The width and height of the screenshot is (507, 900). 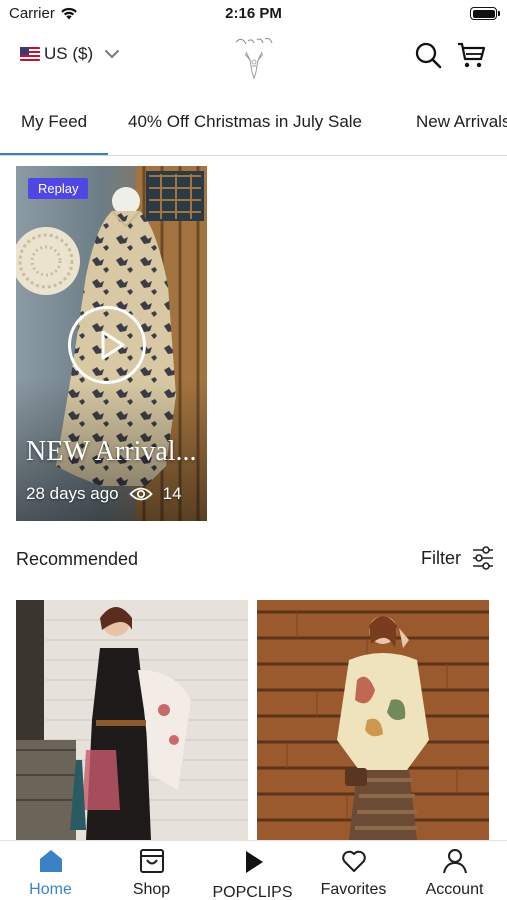 I want to click on nav-shop: Shop, so click(x=151, y=870).